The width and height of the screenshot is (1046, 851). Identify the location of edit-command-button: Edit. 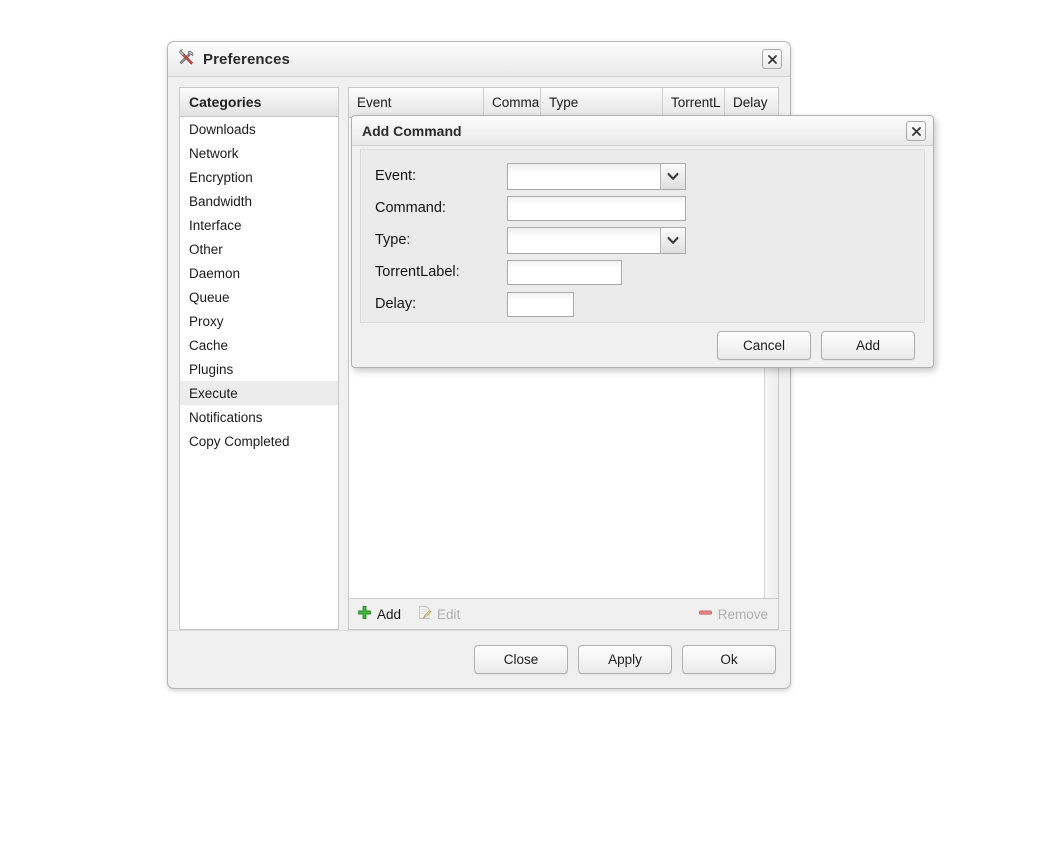
(438, 614).